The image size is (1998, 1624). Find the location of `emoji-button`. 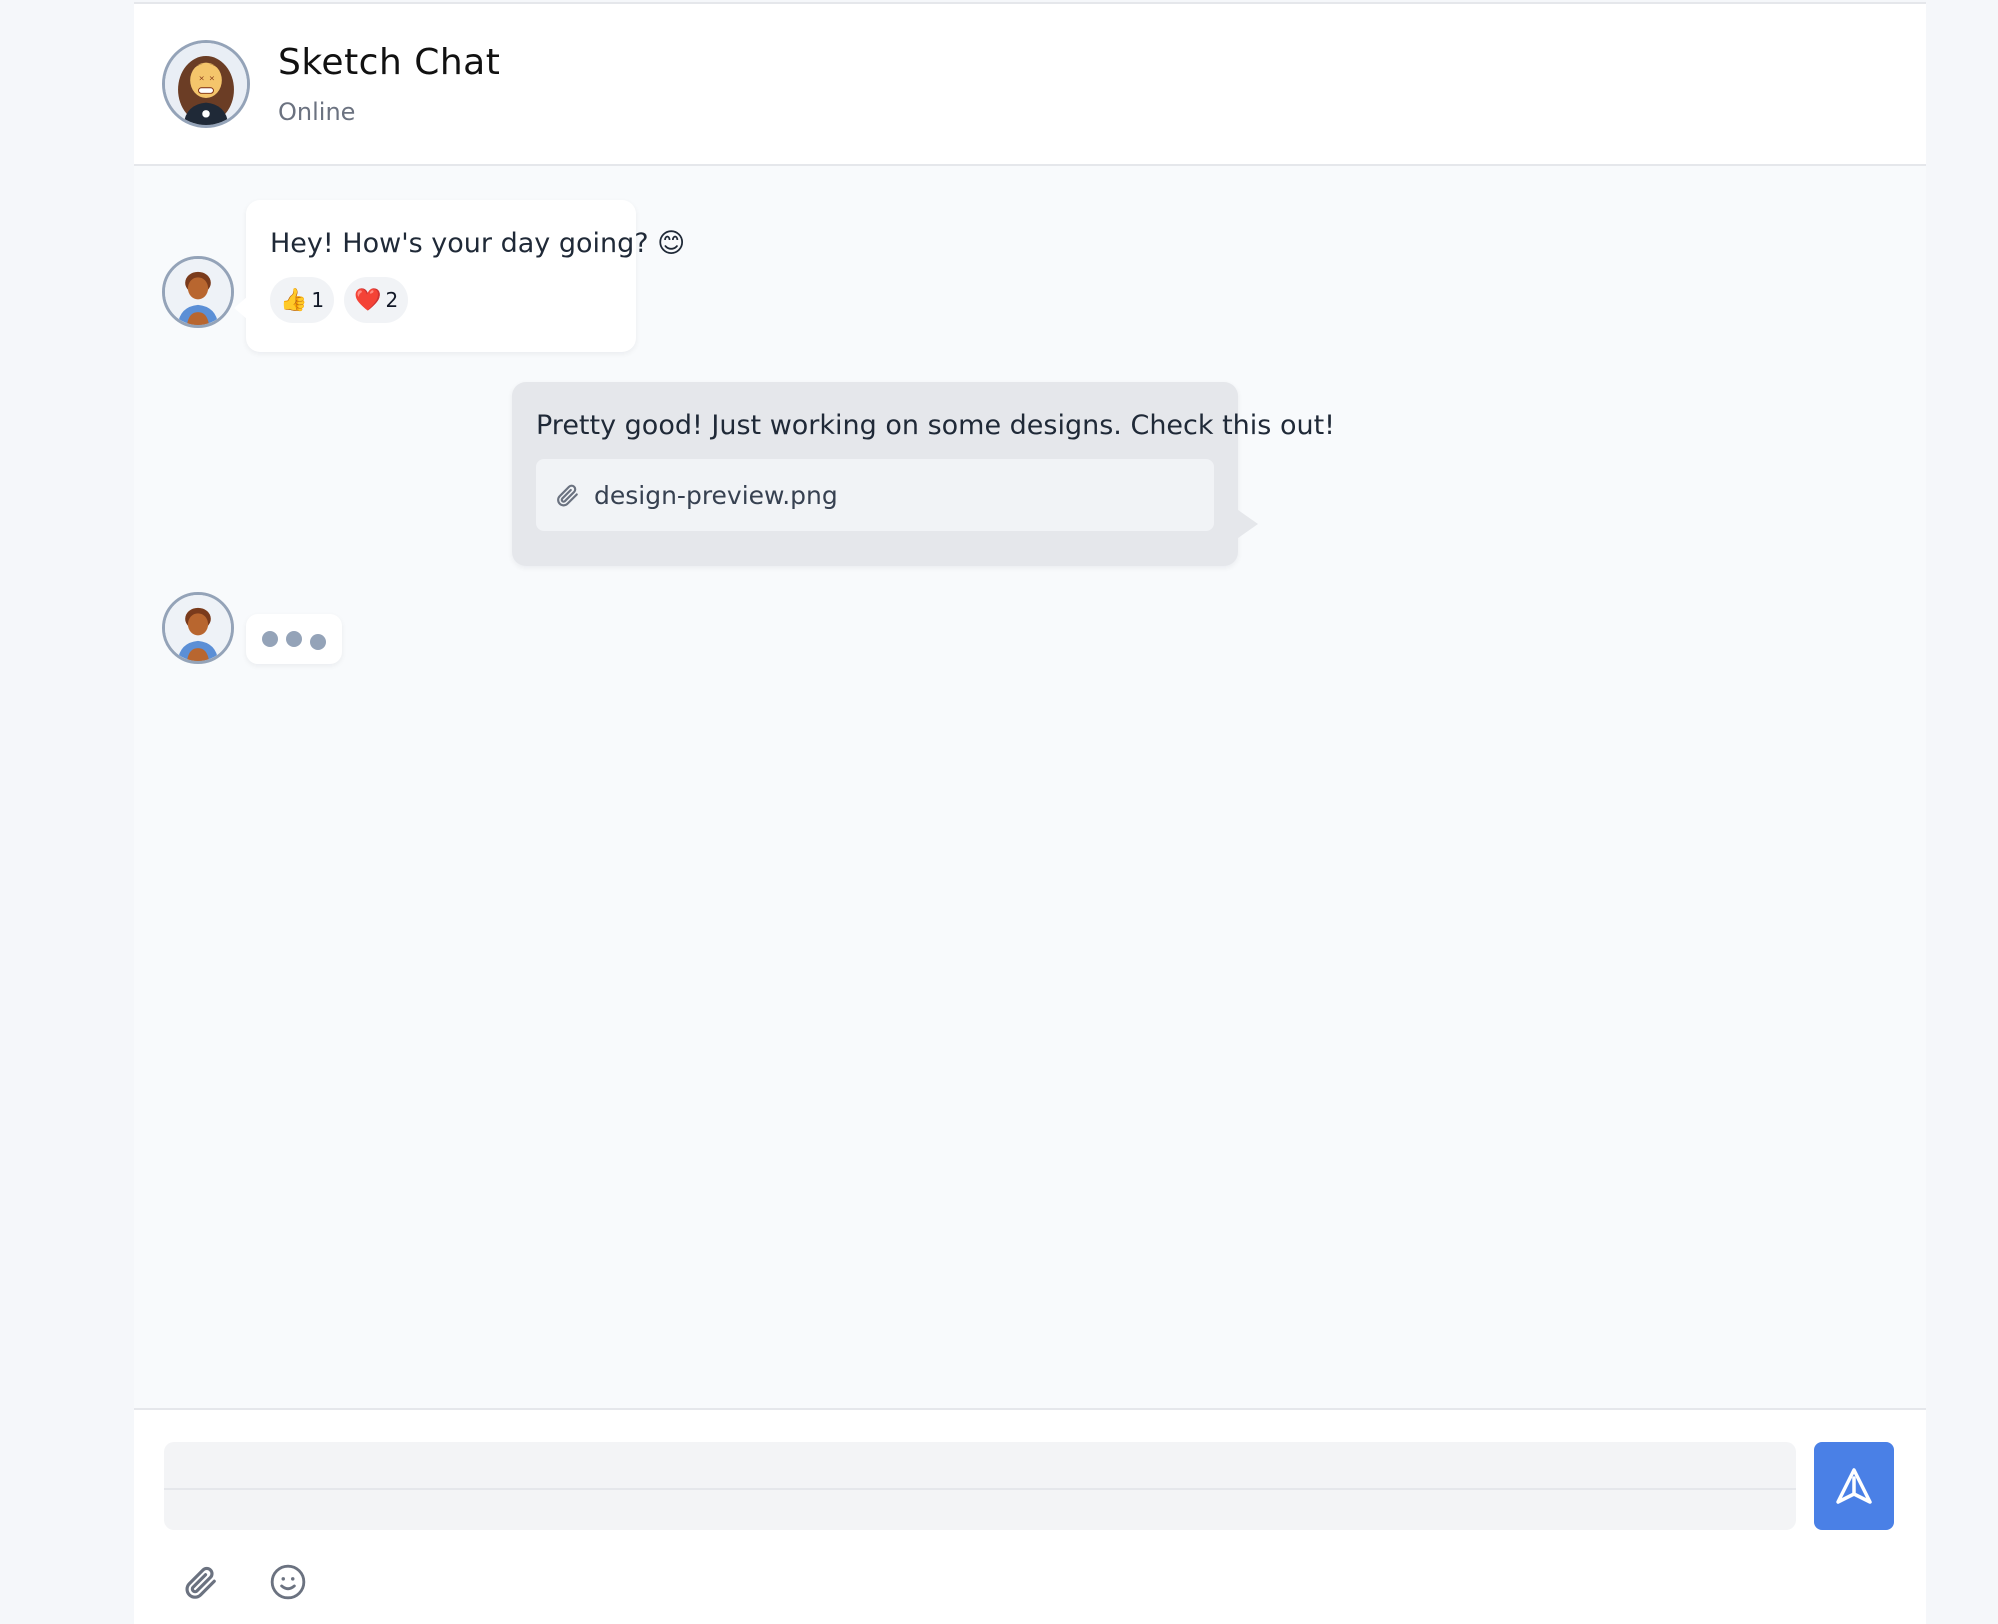

emoji-button is located at coordinates (288, 1582).